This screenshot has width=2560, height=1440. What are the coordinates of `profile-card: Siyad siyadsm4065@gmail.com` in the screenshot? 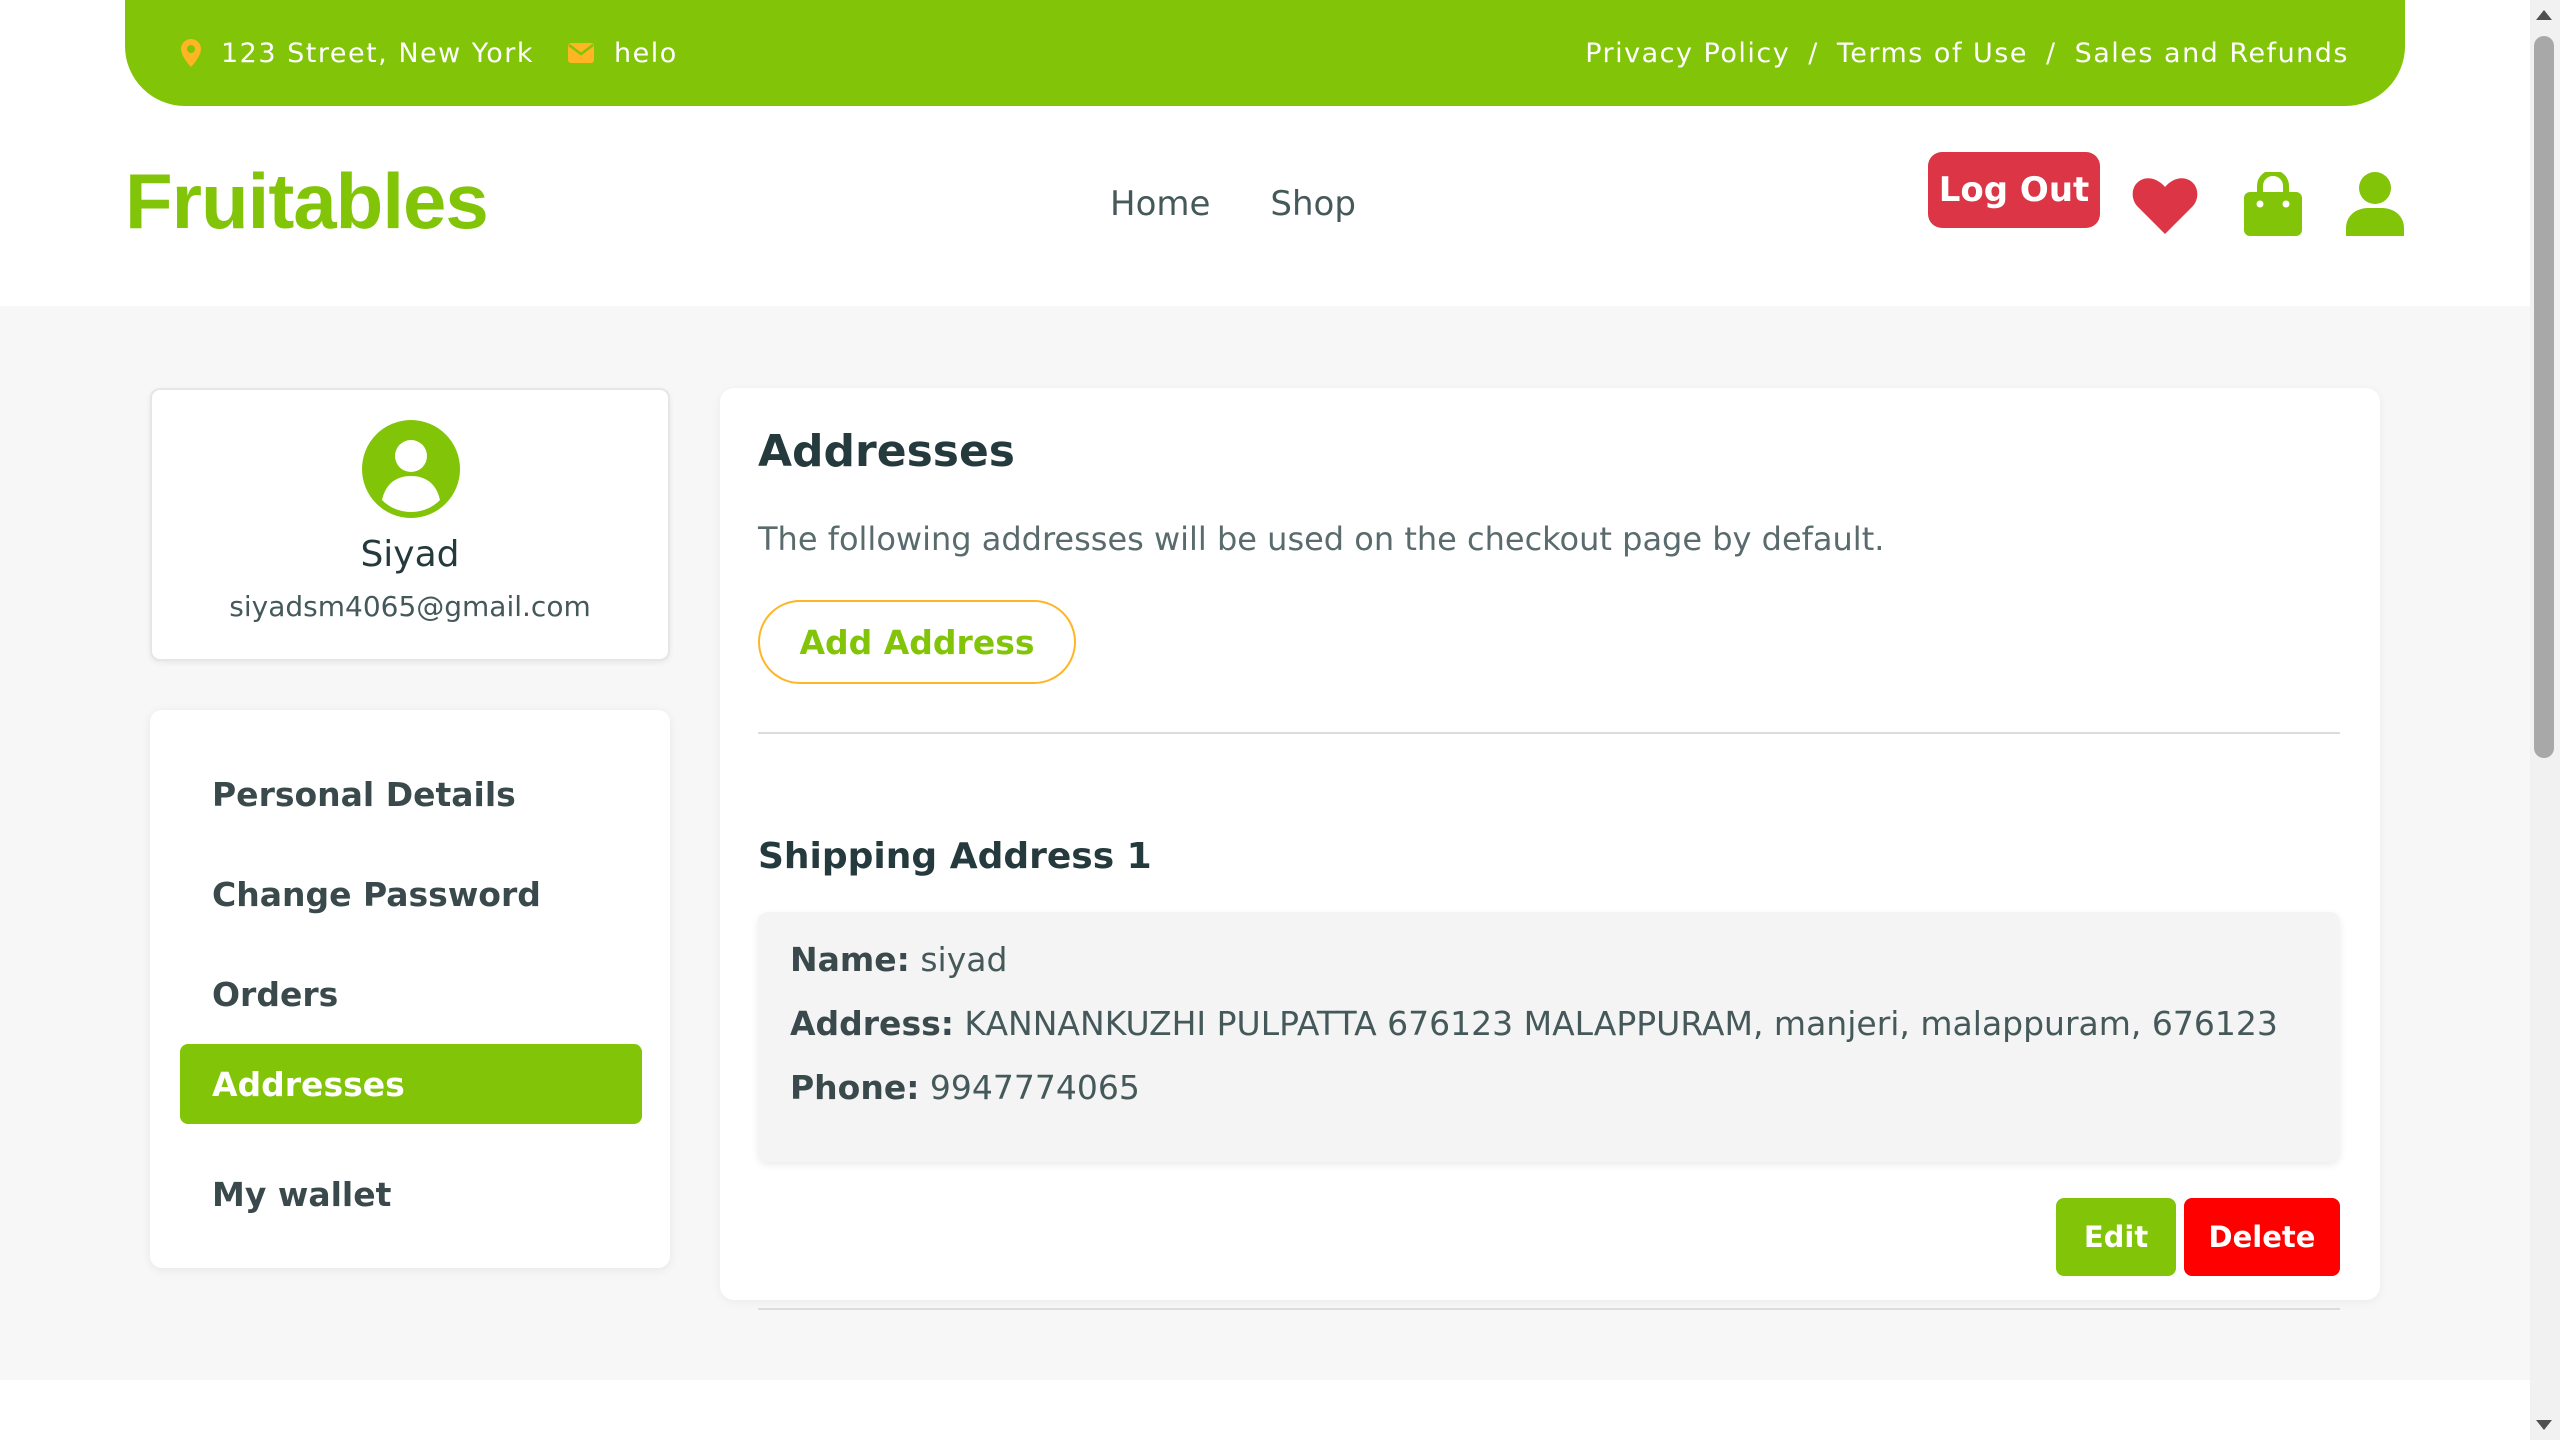 It's located at (410, 524).